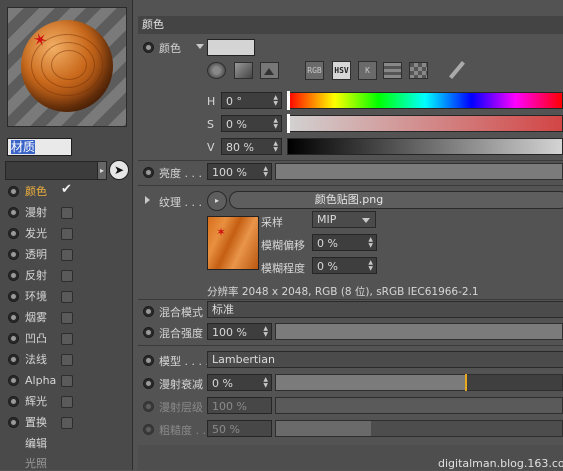  I want to click on channel-label: 反射, so click(36, 275).